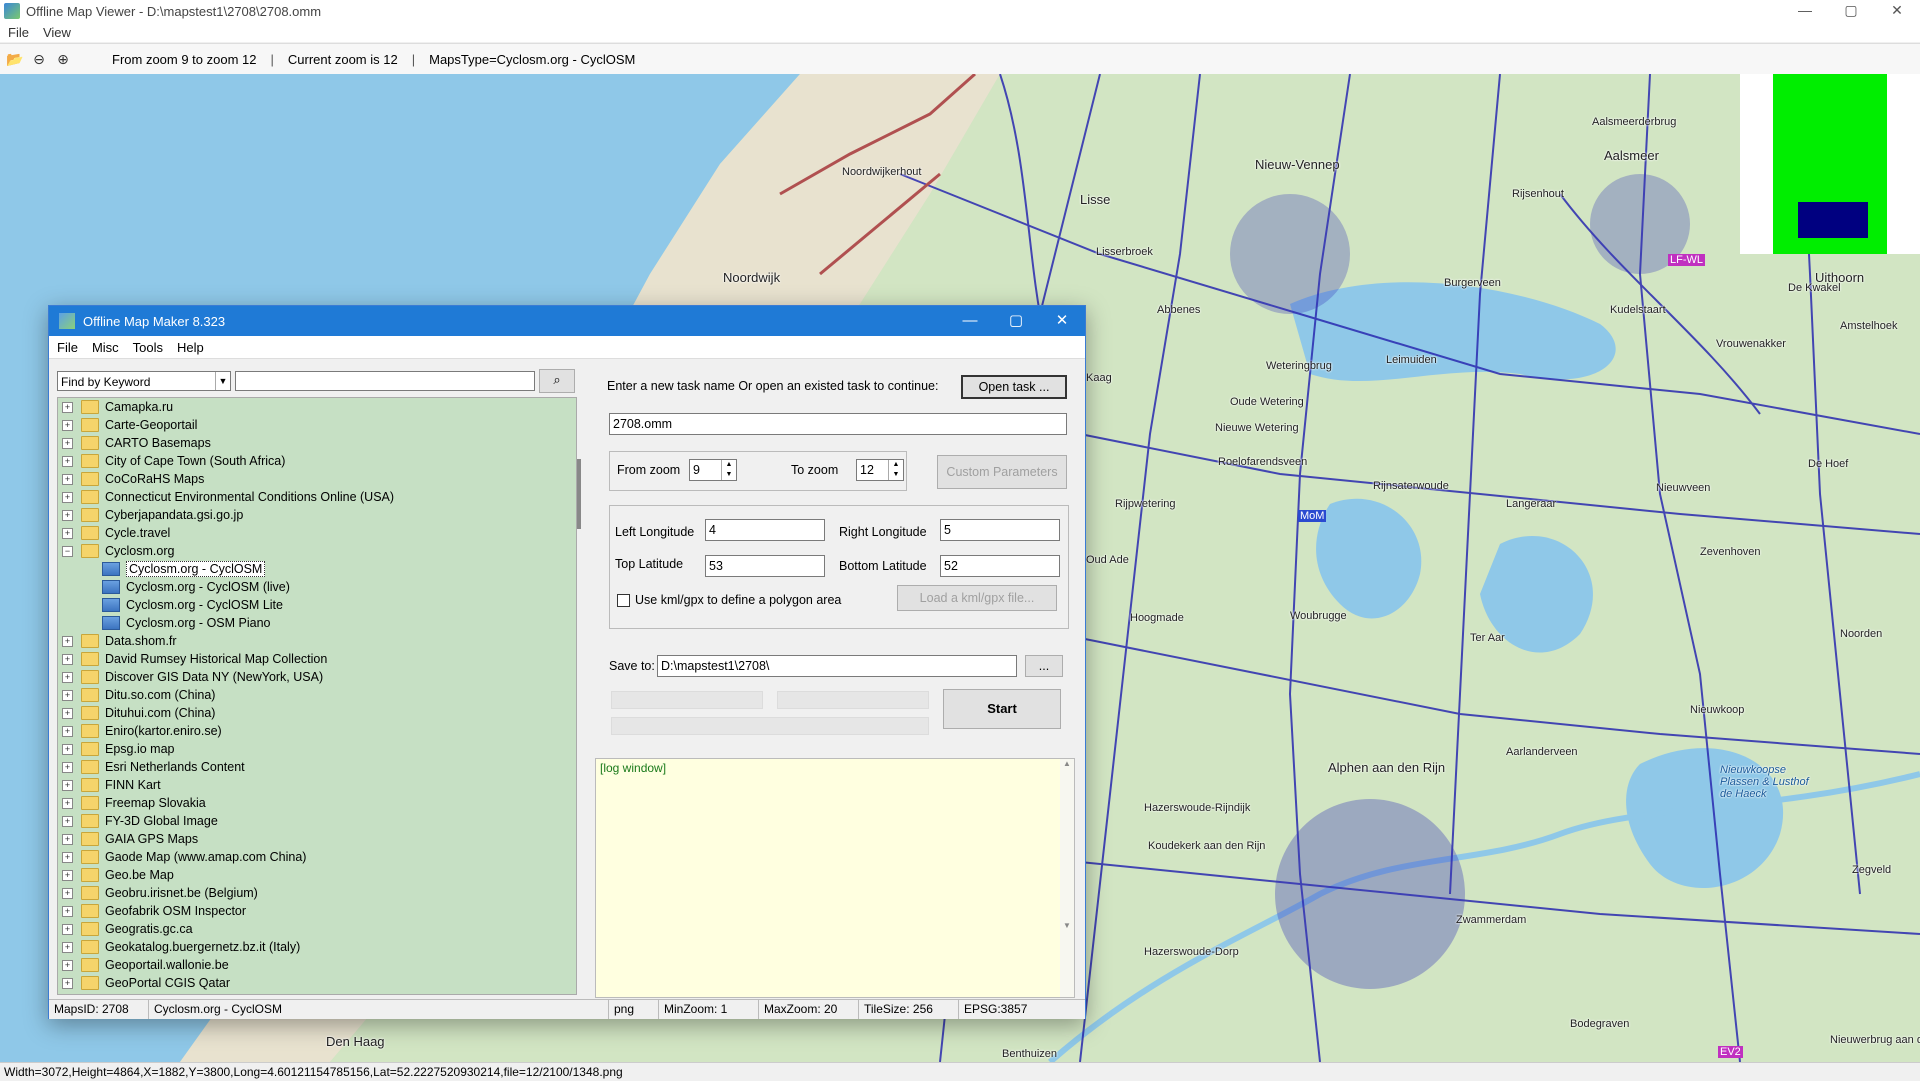  What do you see at coordinates (317, 767) in the screenshot?
I see `tree-item: + Esri Netherlands Content` at bounding box center [317, 767].